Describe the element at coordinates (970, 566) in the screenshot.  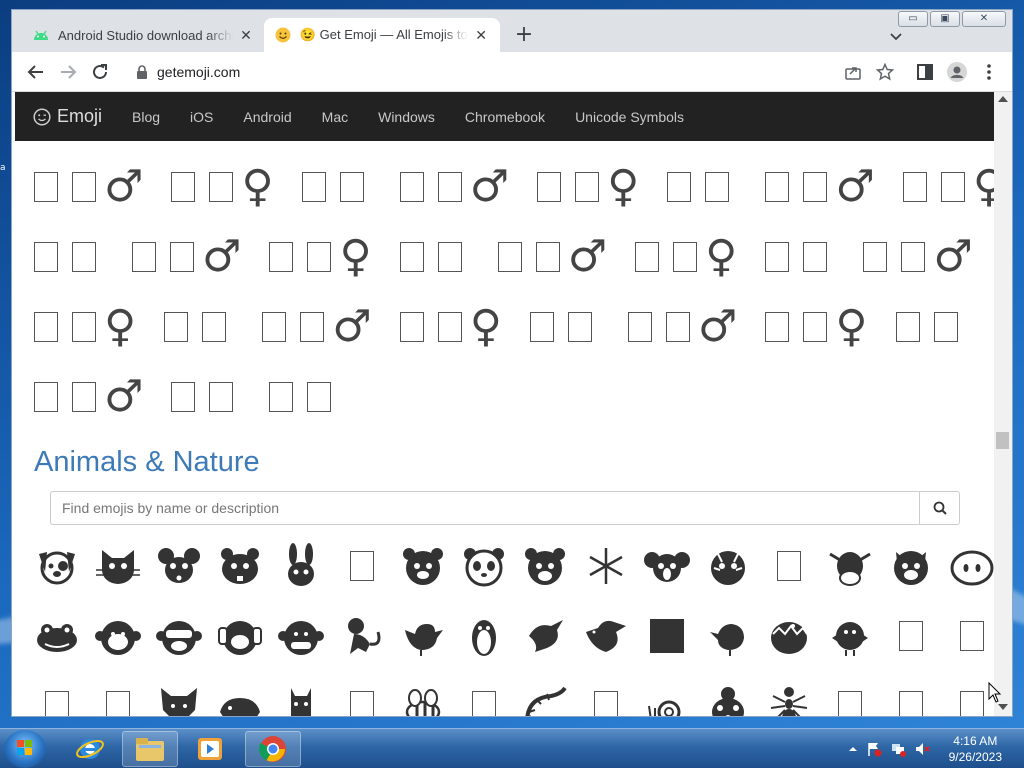
I see `pig-nose-icon` at that location.